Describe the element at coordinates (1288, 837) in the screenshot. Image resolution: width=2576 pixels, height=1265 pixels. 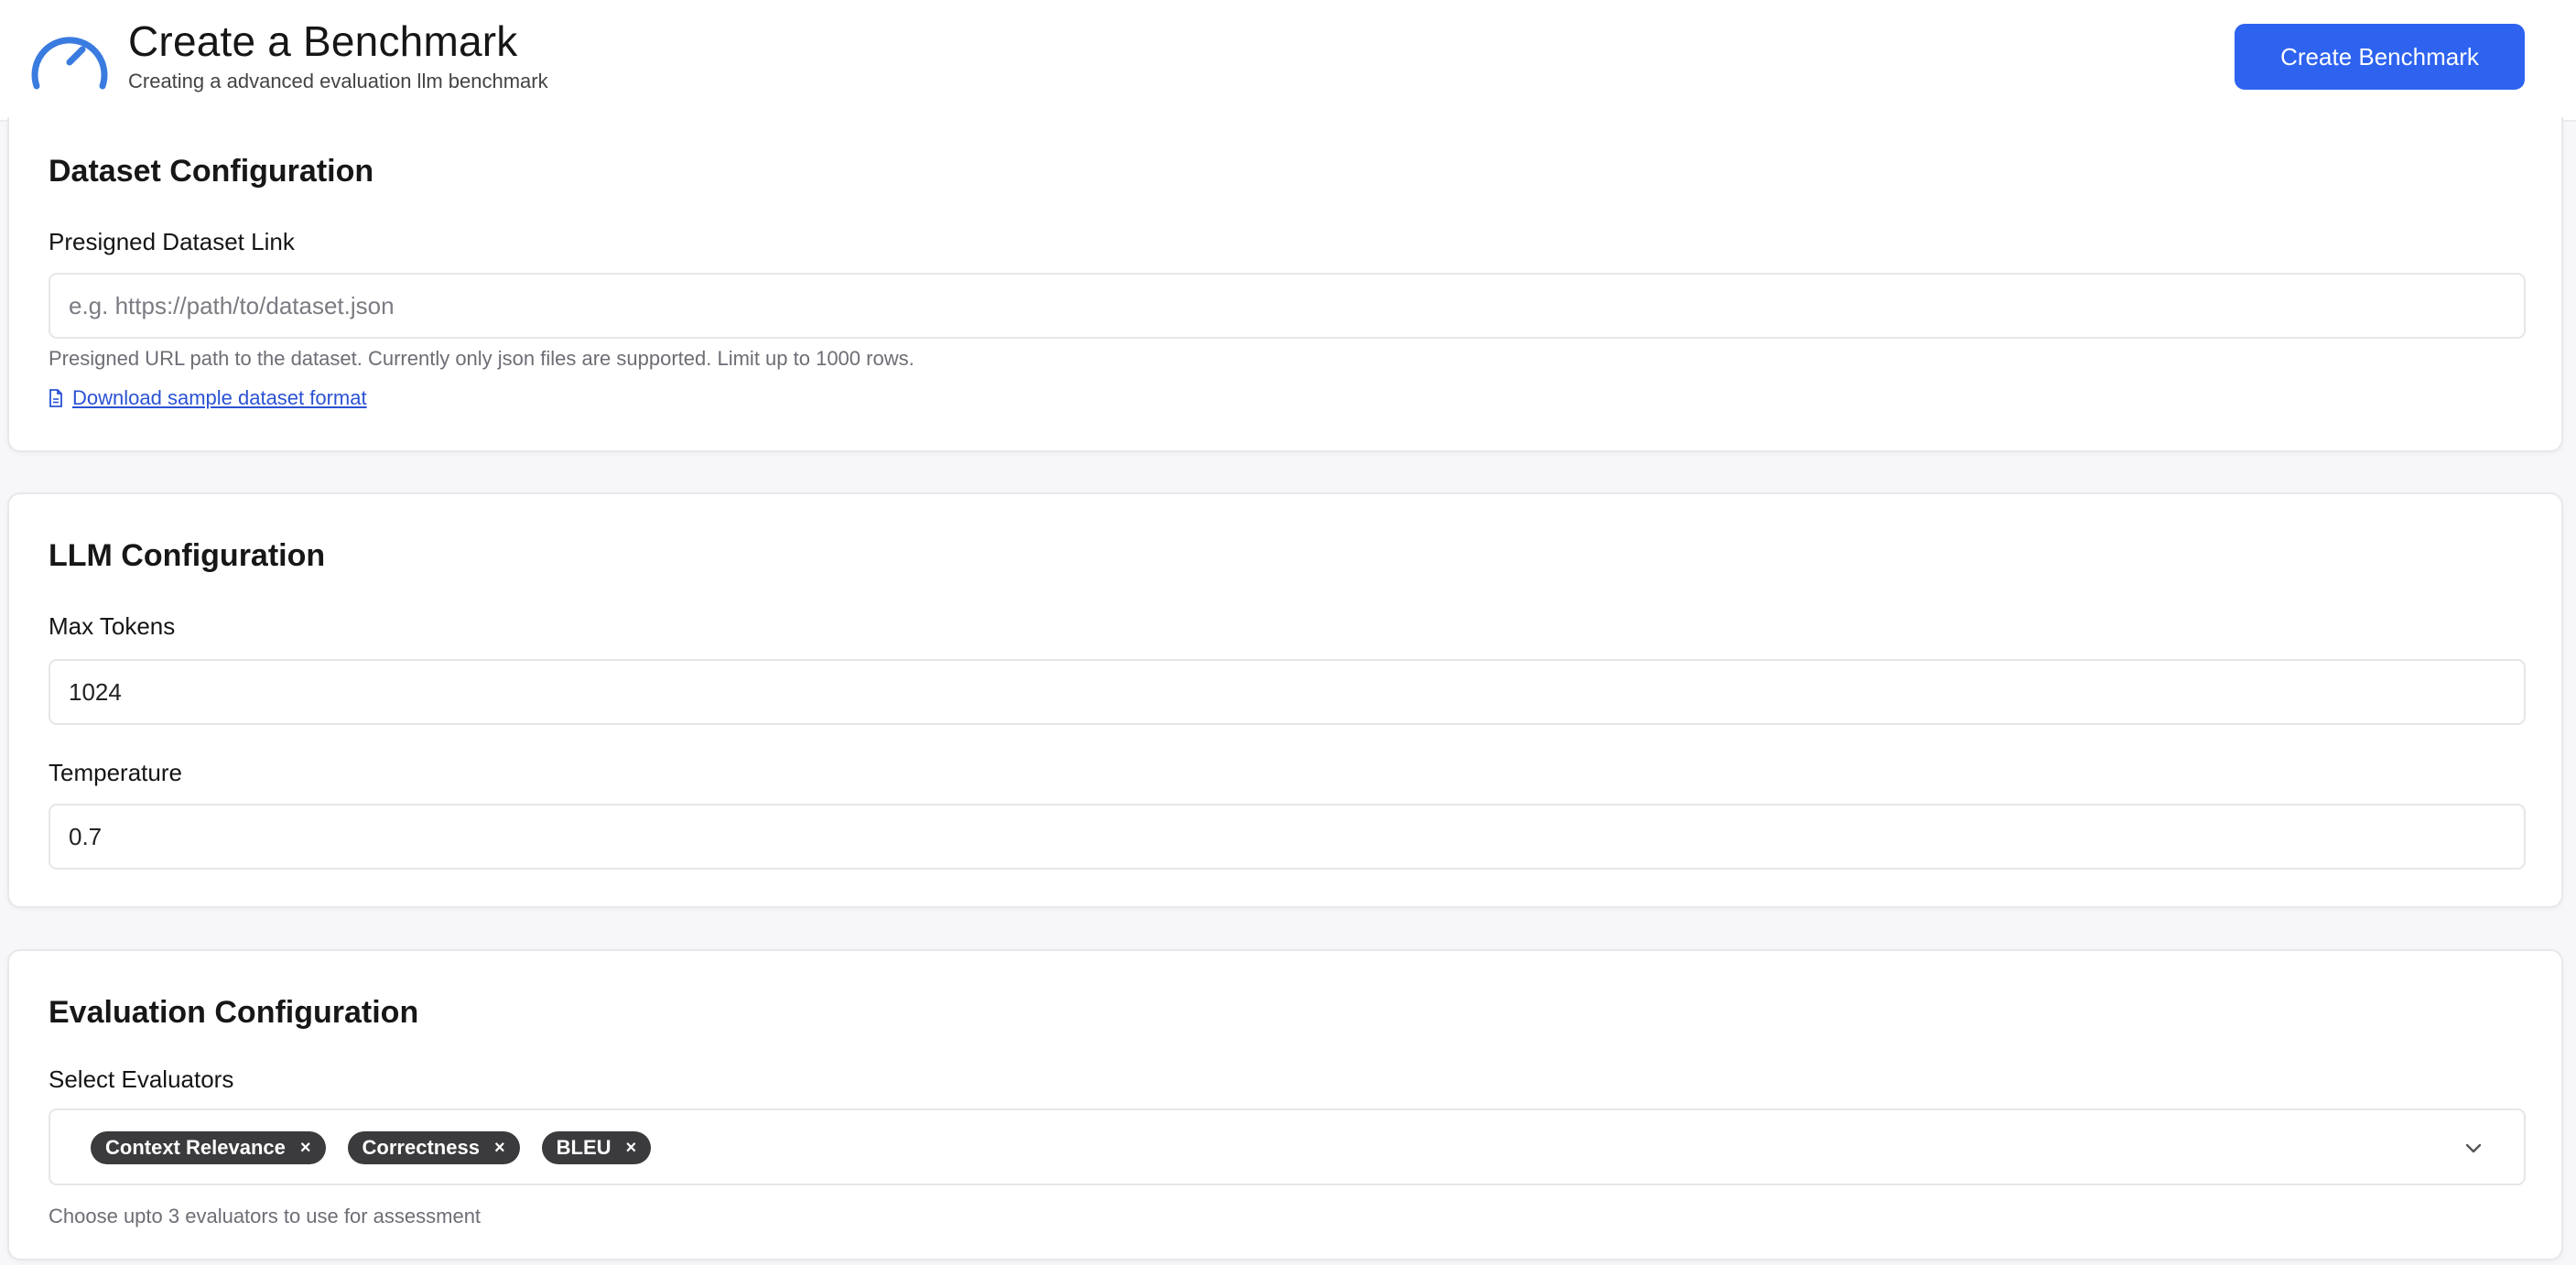
I see `temperature-input` at that location.